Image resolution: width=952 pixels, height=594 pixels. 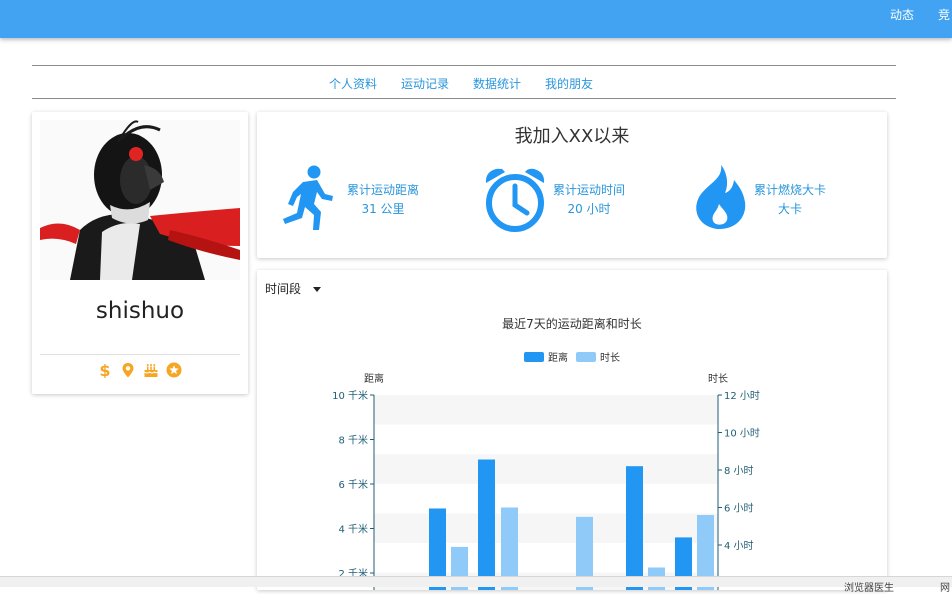 What do you see at coordinates (515, 200) in the screenshot?
I see `alarm-clock-icon` at bounding box center [515, 200].